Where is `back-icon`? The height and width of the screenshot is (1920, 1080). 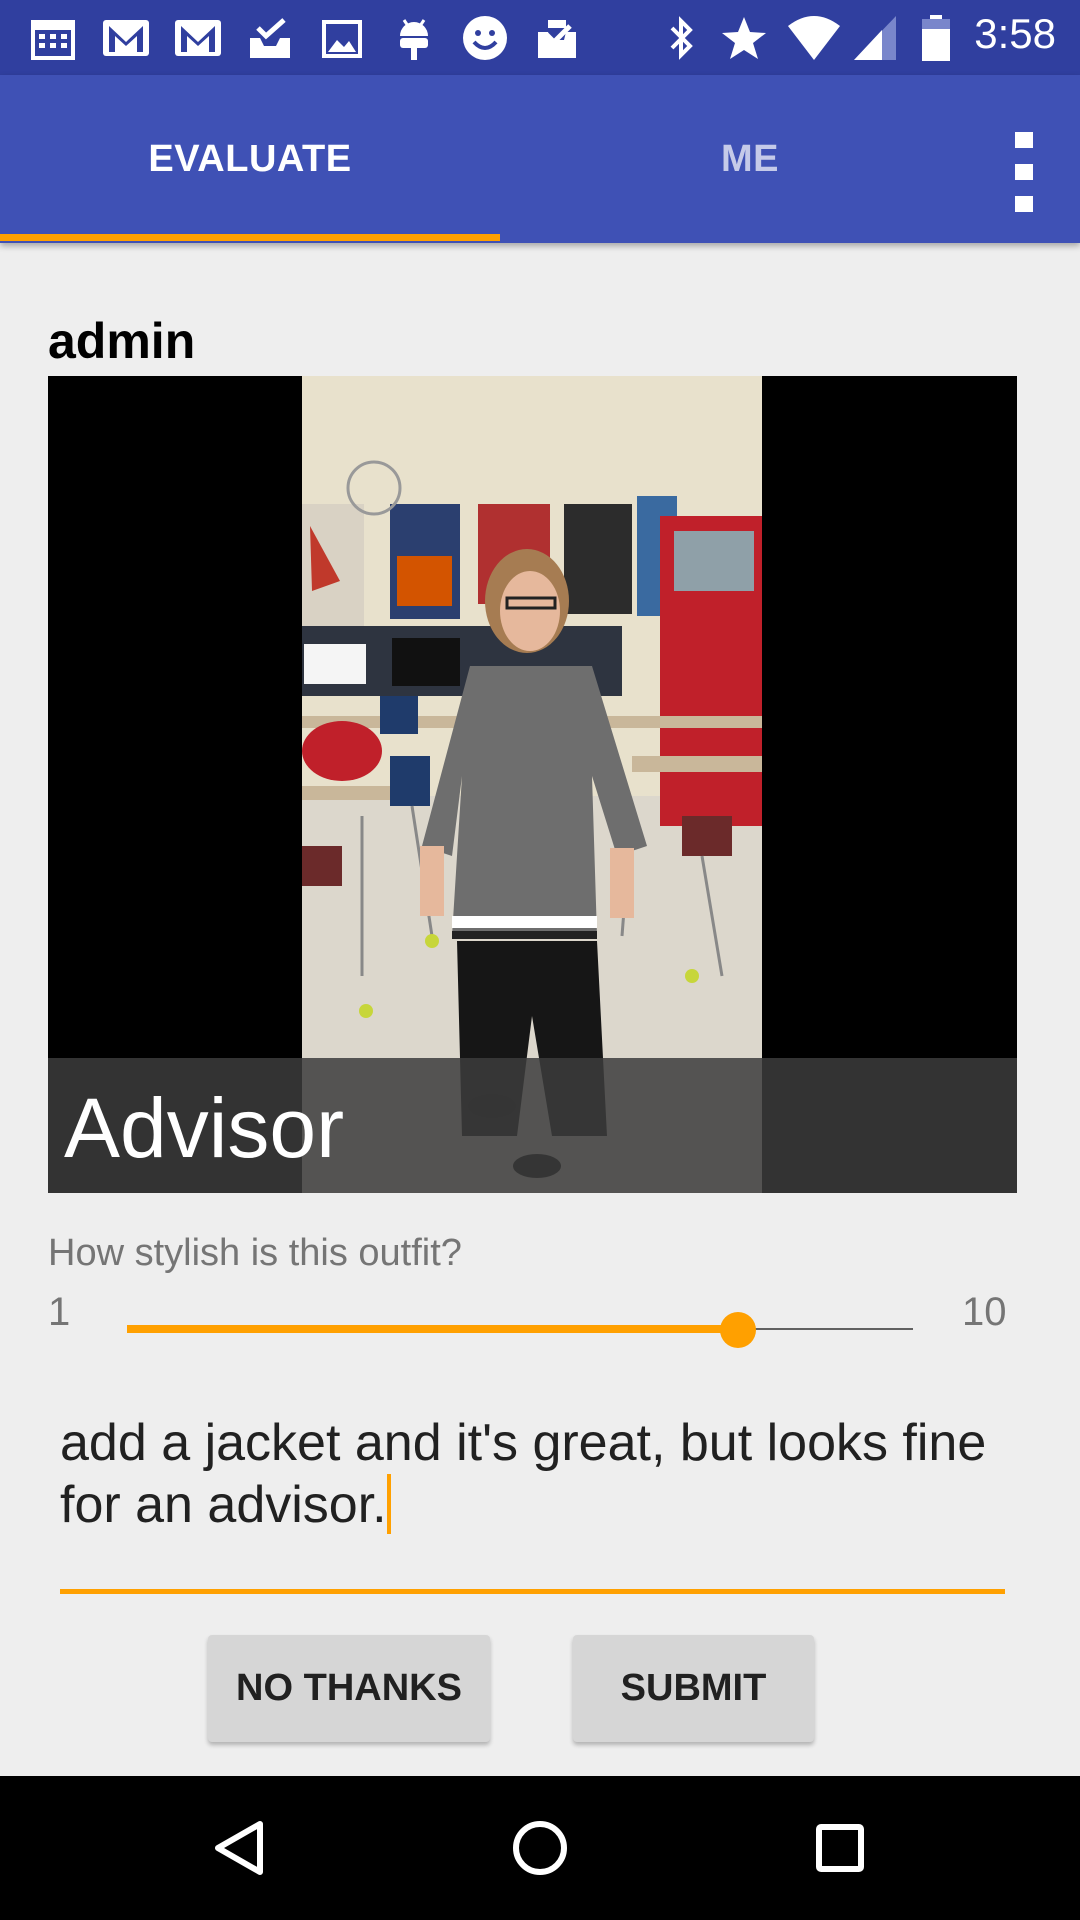 back-icon is located at coordinates (240, 1848).